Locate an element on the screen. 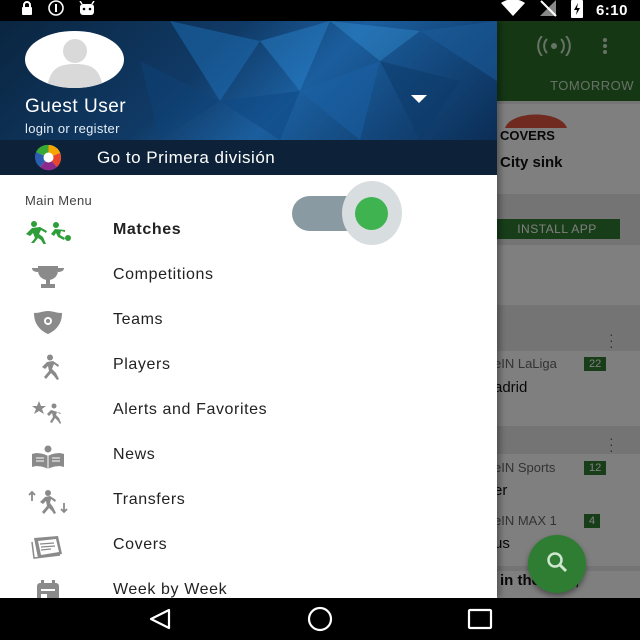  menu-label-teams: Teams is located at coordinates (138, 319).